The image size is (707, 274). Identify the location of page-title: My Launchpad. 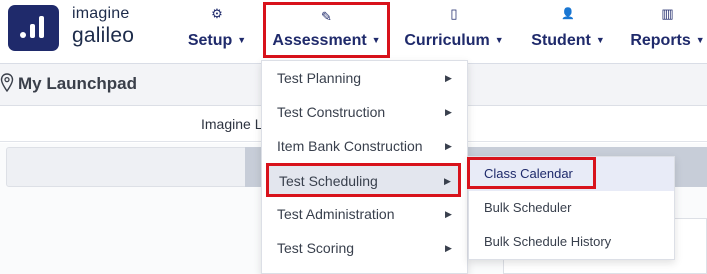
(78, 83).